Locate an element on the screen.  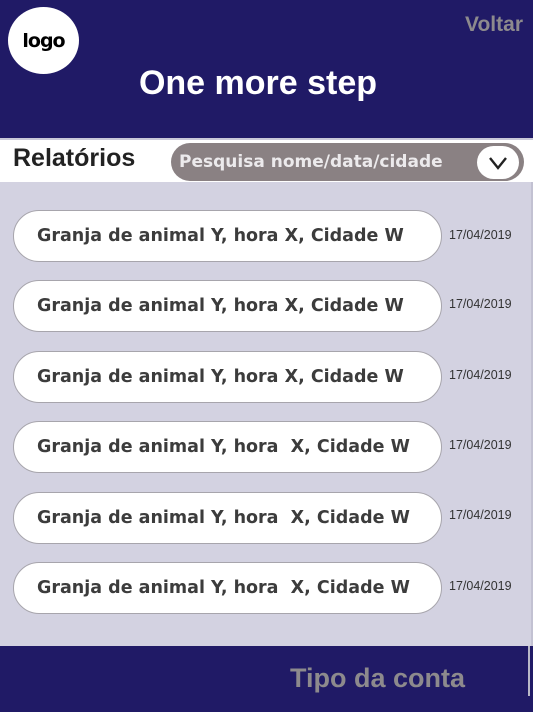
search-bar is located at coordinates (347, 162).